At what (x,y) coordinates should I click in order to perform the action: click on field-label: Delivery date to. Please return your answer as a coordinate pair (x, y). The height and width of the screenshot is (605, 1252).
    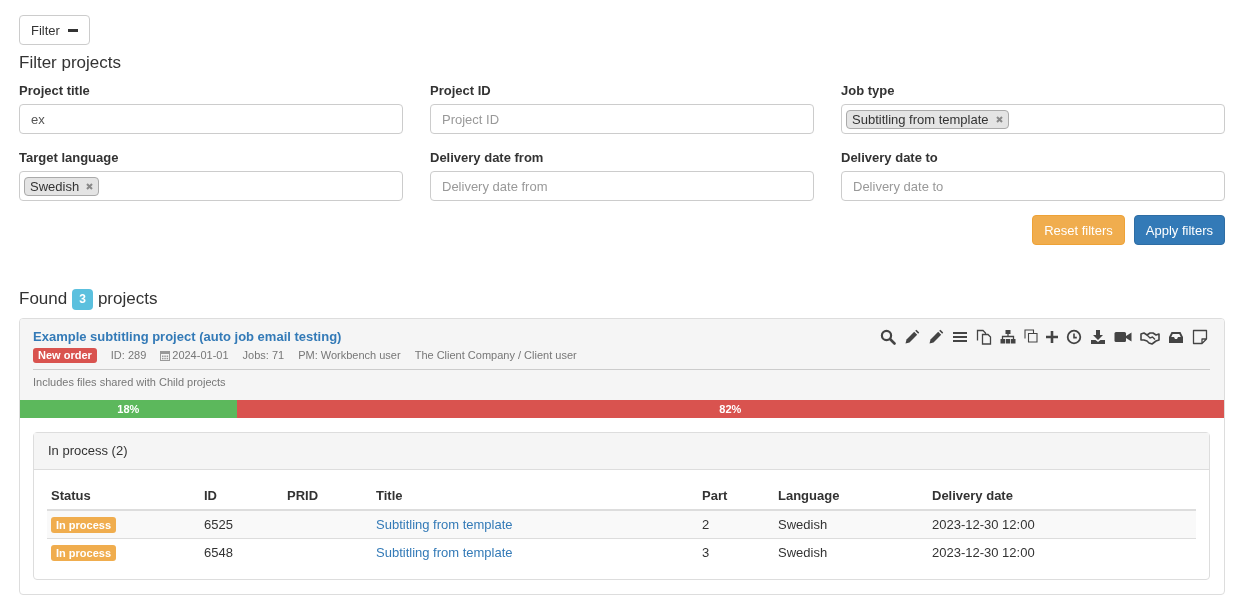
    Looking at the image, I should click on (889, 157).